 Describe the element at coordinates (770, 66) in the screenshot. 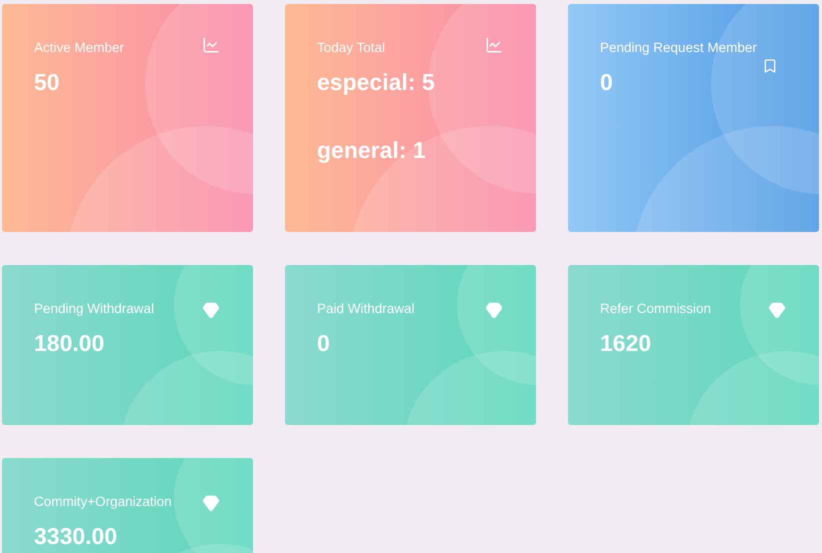

I see `bookmark-icon` at that location.